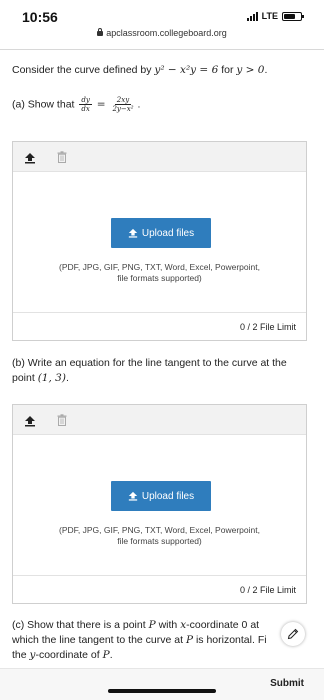 The width and height of the screenshot is (324, 700). Describe the element at coordinates (40, 17) in the screenshot. I see `status-time: 10:56` at that location.